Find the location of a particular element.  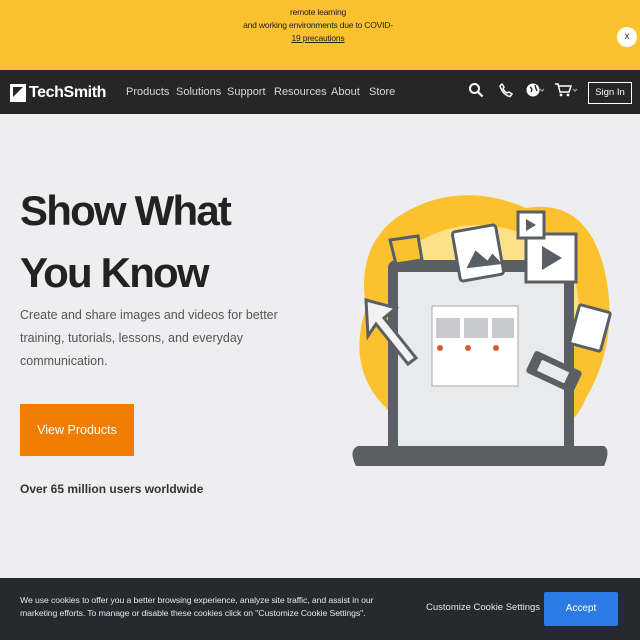

globe-icon is located at coordinates (535, 92).